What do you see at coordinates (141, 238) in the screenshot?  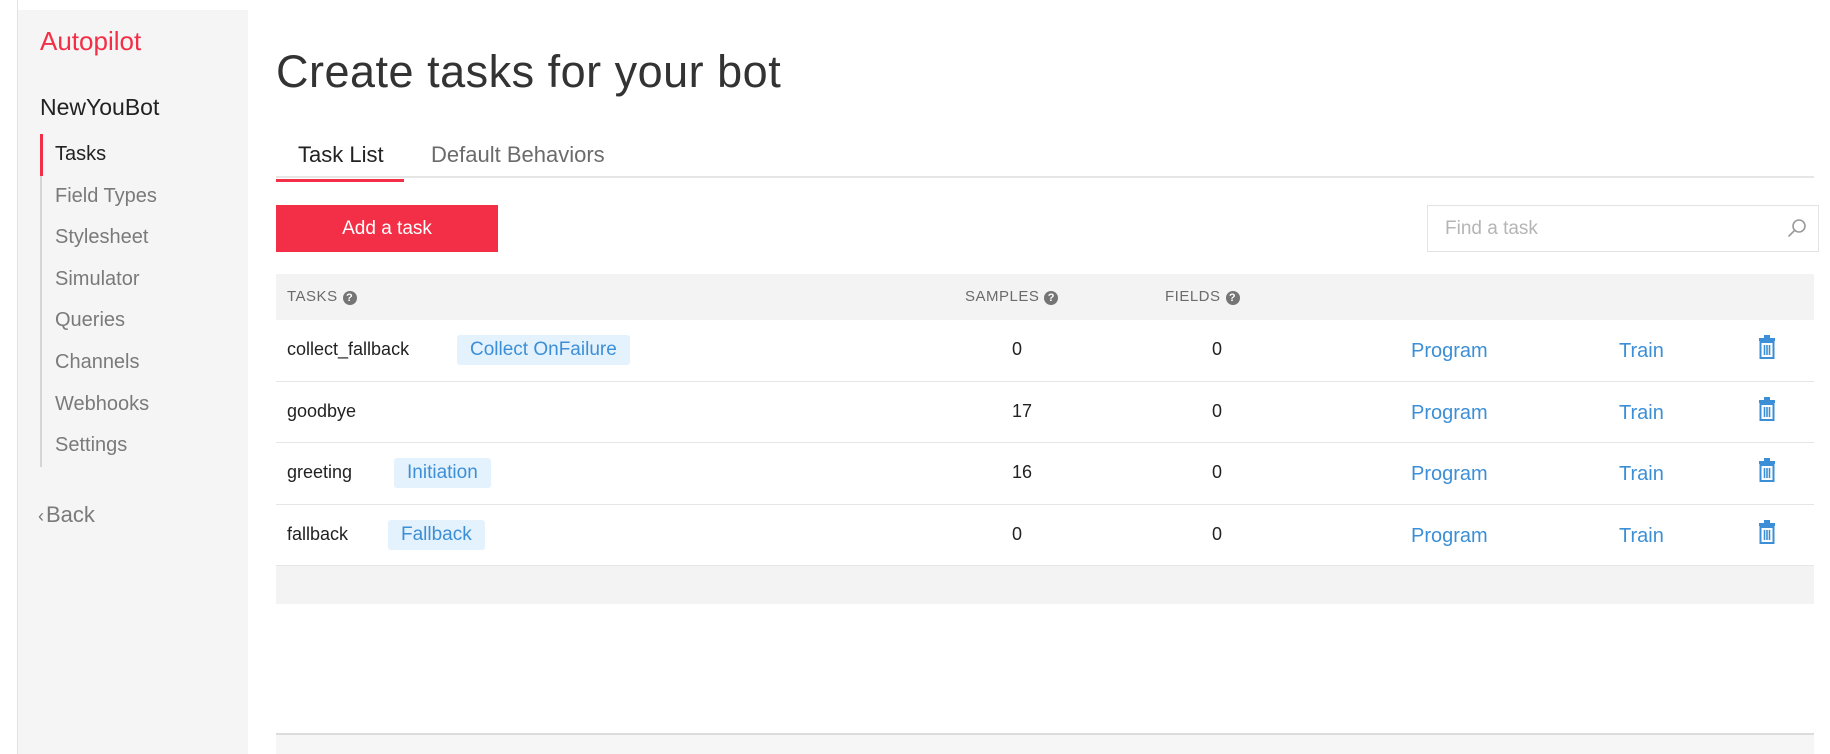 I see `sidebar-item-stylesheet: Stylesheet` at bounding box center [141, 238].